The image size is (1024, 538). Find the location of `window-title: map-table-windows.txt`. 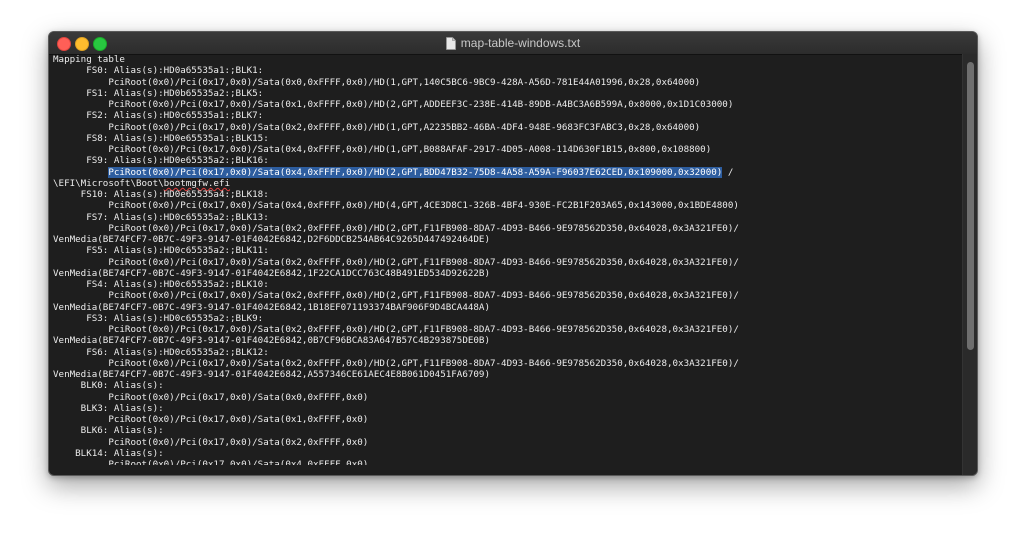

window-title: map-table-windows.txt is located at coordinates (513, 43).